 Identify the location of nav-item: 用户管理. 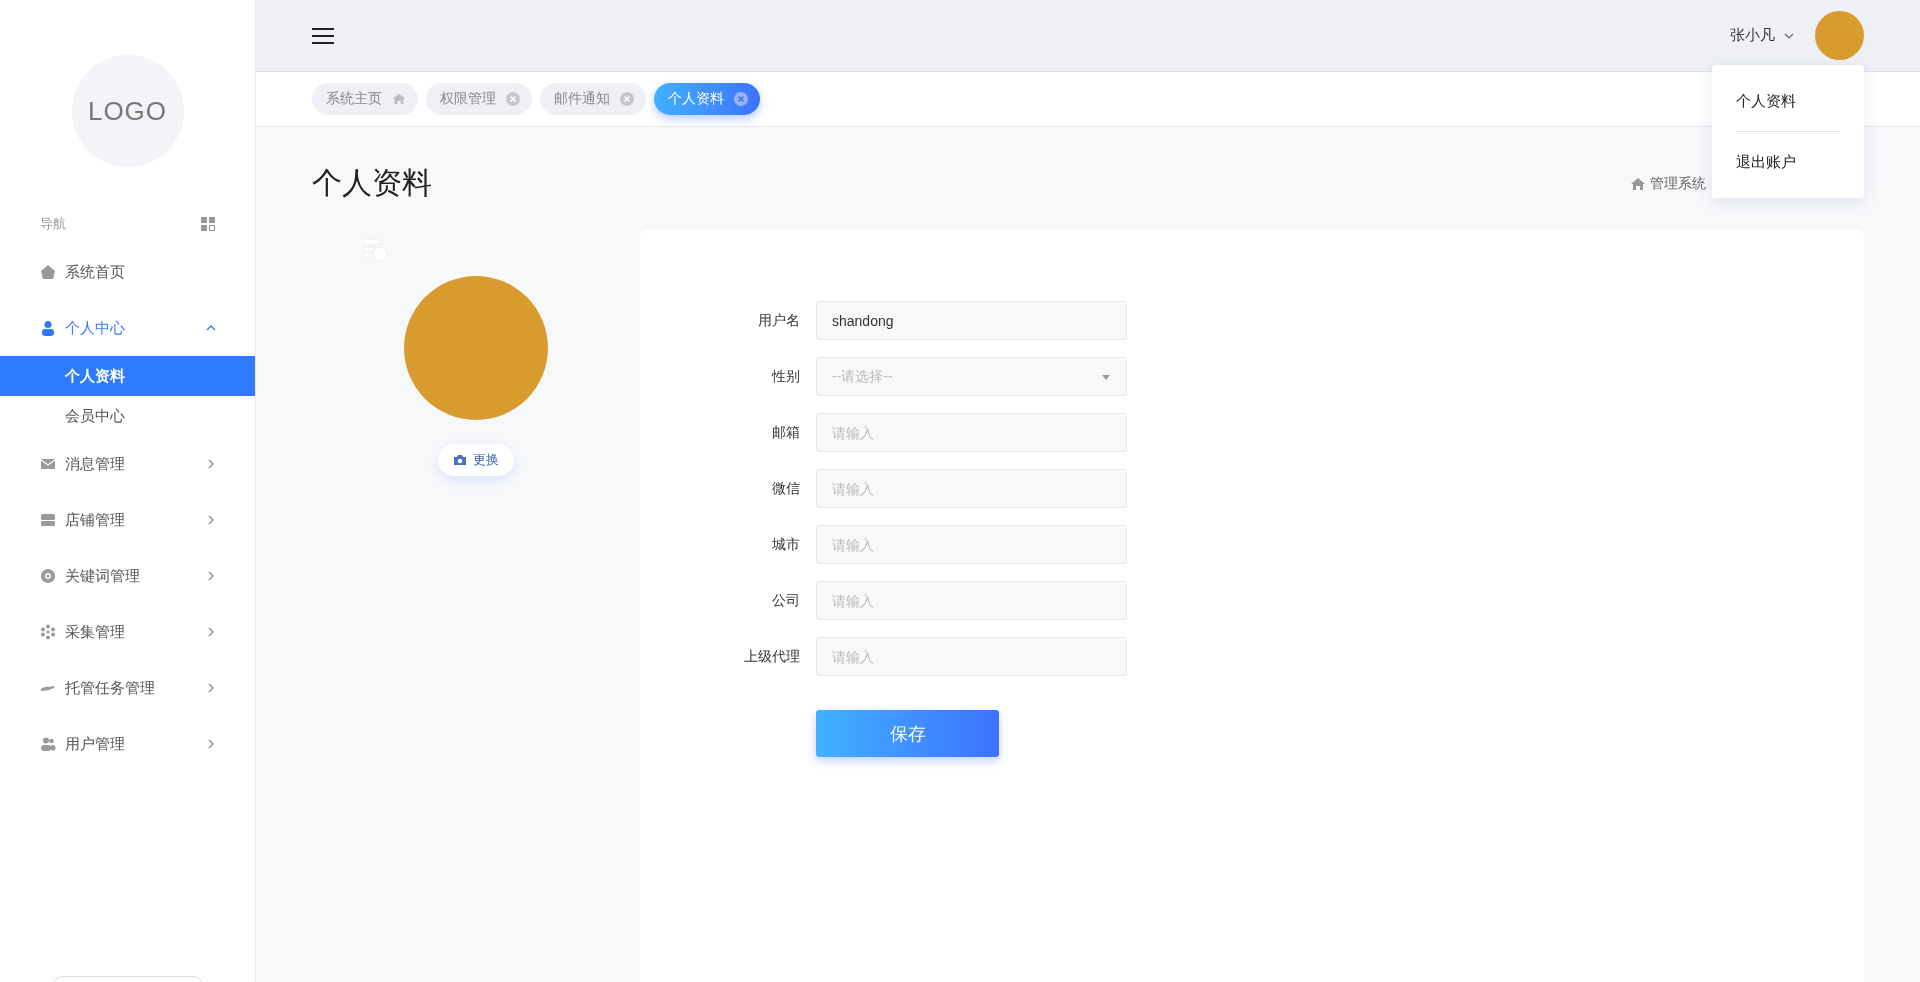
(127, 744).